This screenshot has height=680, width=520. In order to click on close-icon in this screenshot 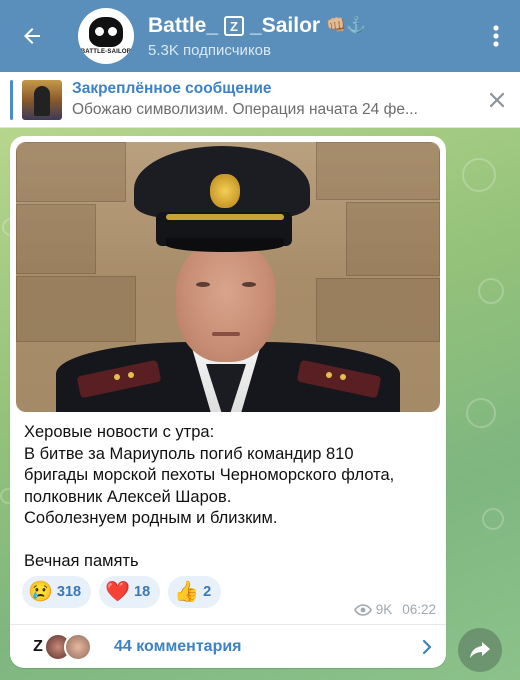, I will do `click(497, 99)`.